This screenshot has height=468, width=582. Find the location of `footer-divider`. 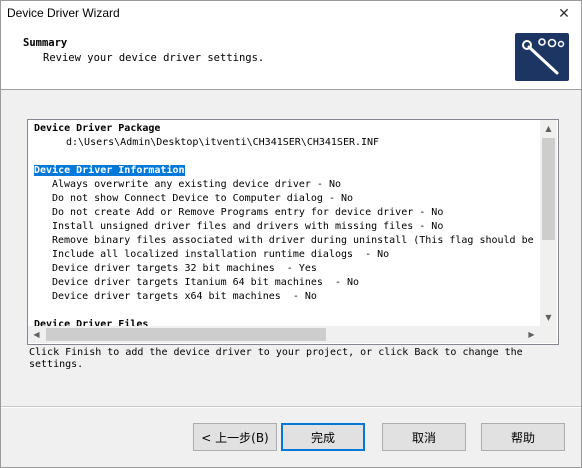

footer-divider is located at coordinates (291, 407).